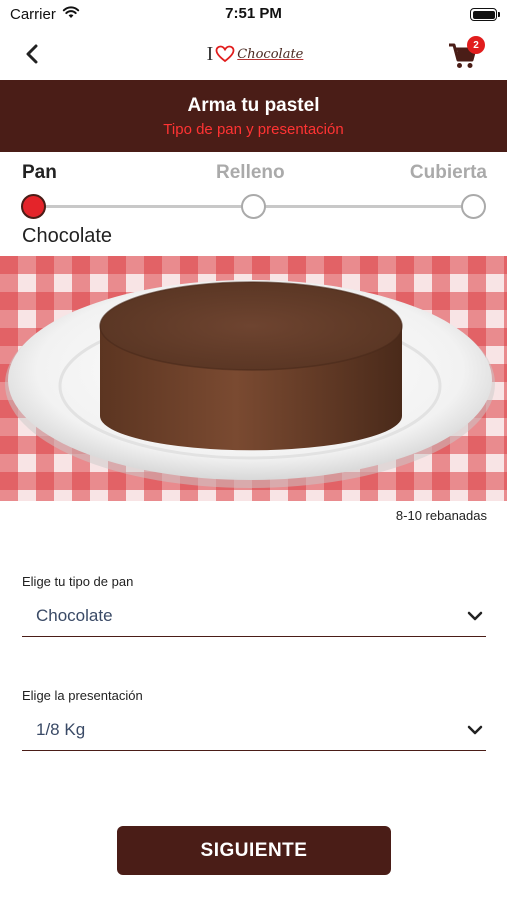 Image resolution: width=507 pixels, height=900 pixels. I want to click on step-dot-relleno, so click(253, 206).